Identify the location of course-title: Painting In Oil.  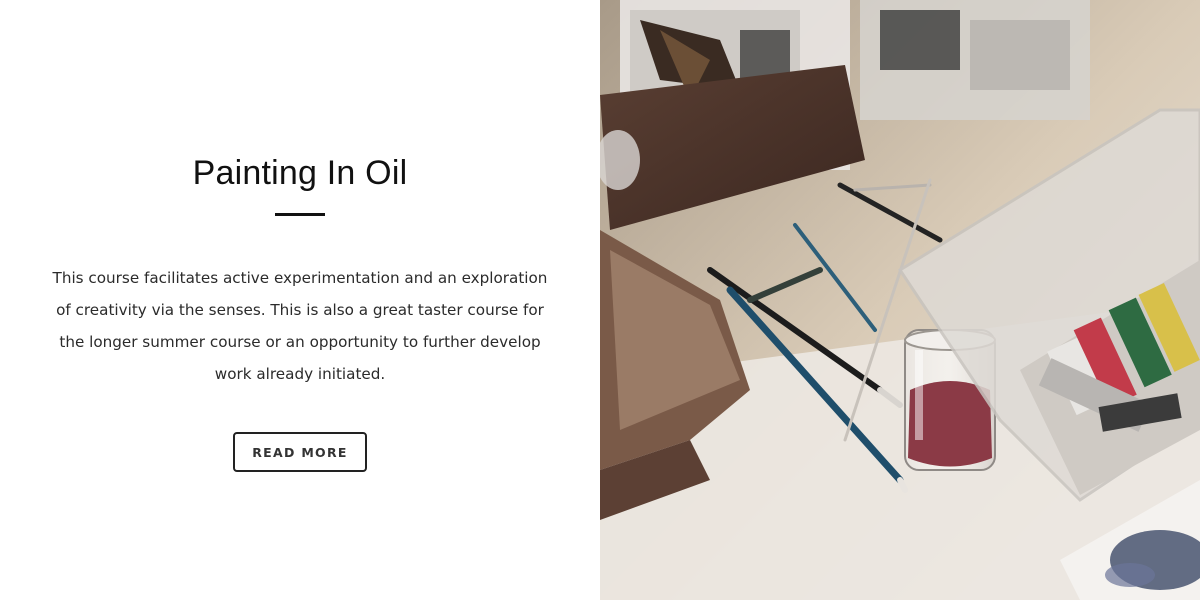
(300, 173).